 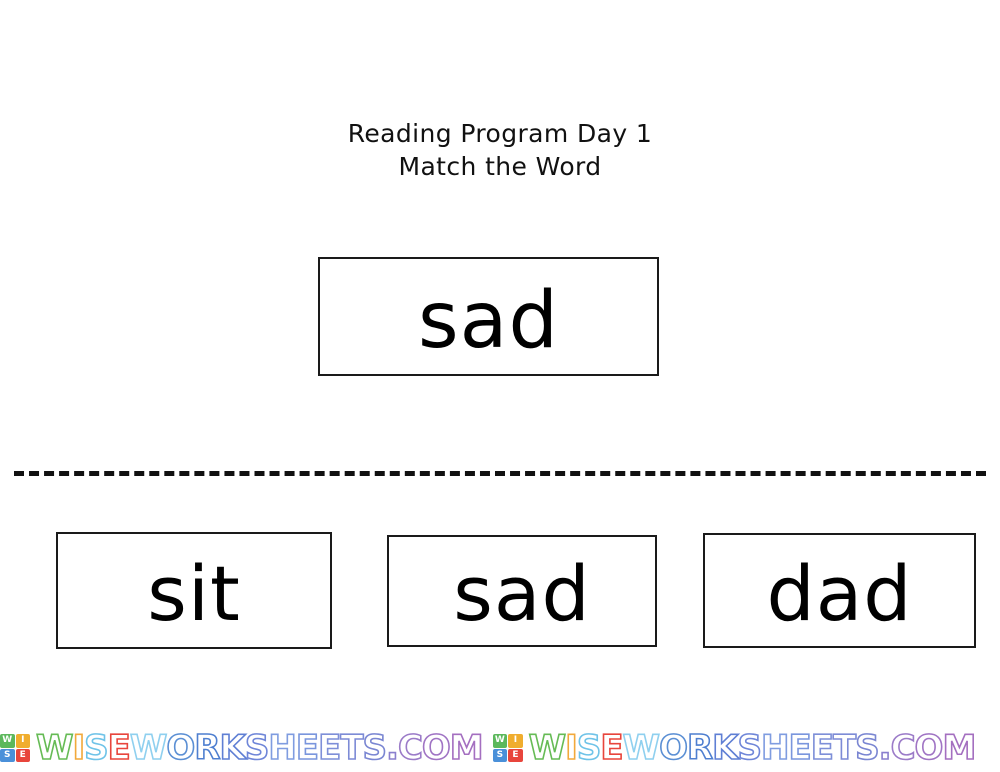 What do you see at coordinates (194, 593) in the screenshot?
I see `answer-choice-label-1: sit` at bounding box center [194, 593].